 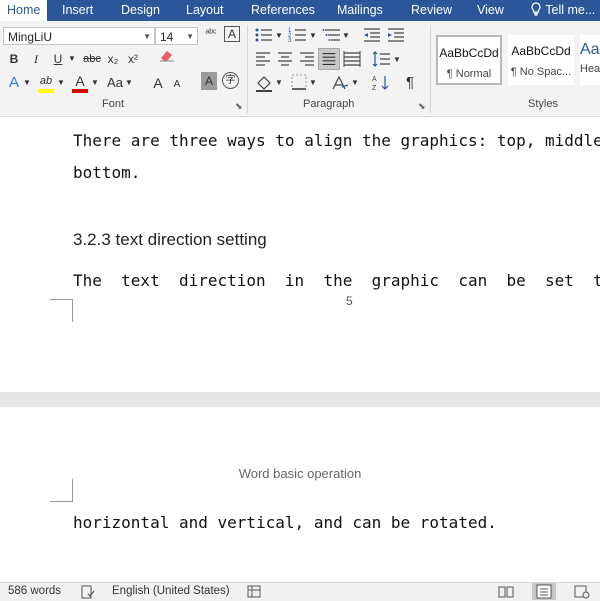 I want to click on styles-group-label: Styles, so click(x=543, y=104).